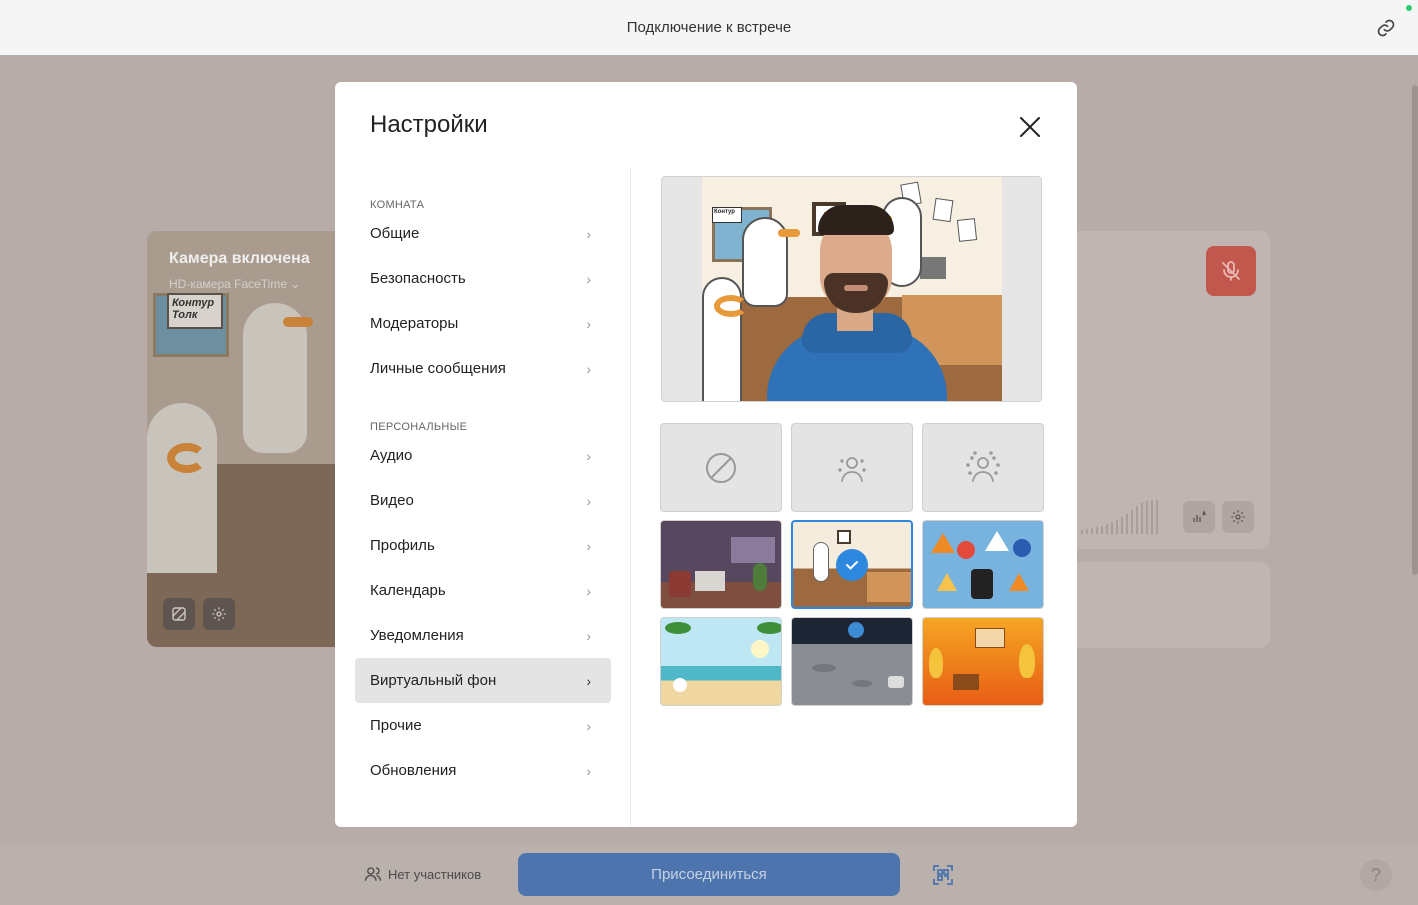  What do you see at coordinates (418, 278) in the screenshot?
I see `nav-item-label: Безопасность` at bounding box center [418, 278].